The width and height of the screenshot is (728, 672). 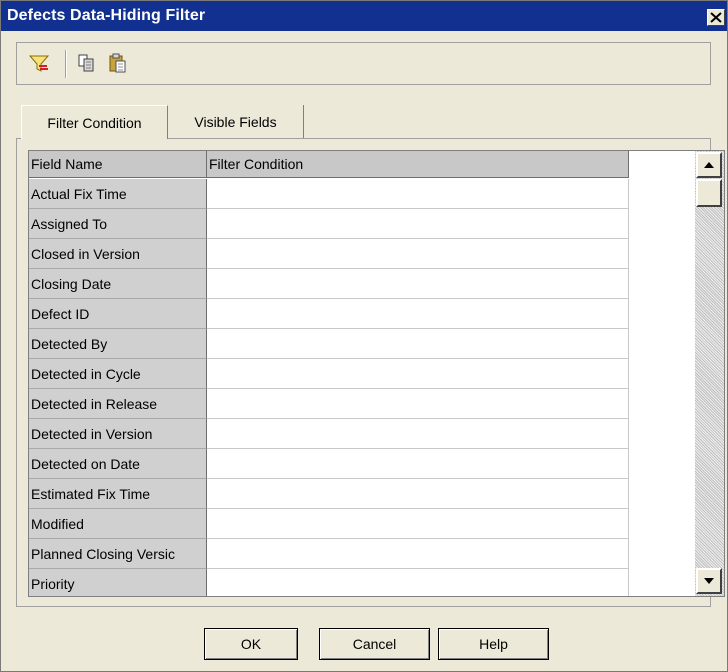 I want to click on field-name-cell: Modified, so click(x=118, y=524).